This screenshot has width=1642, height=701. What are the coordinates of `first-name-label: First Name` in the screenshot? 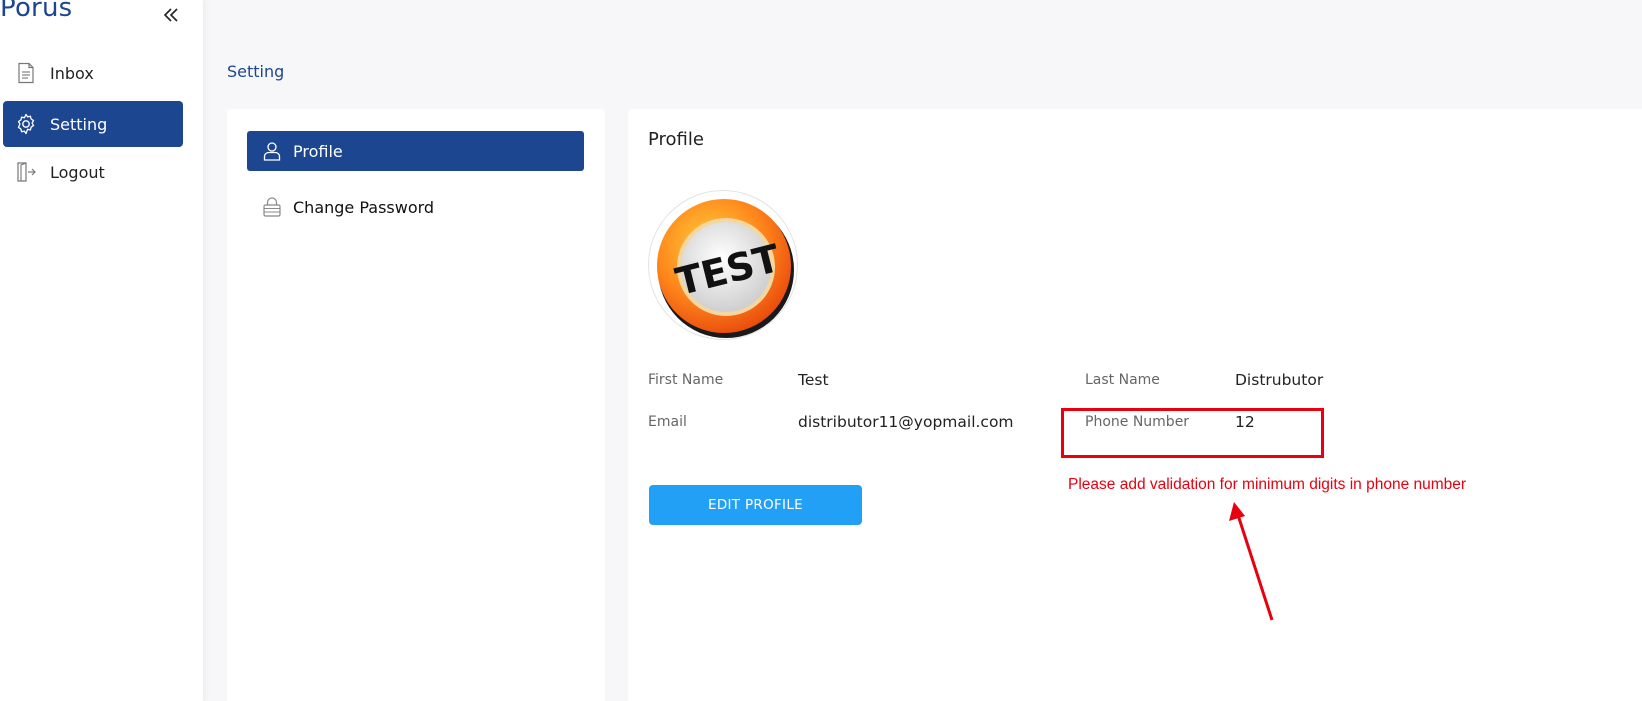 It's located at (686, 380).